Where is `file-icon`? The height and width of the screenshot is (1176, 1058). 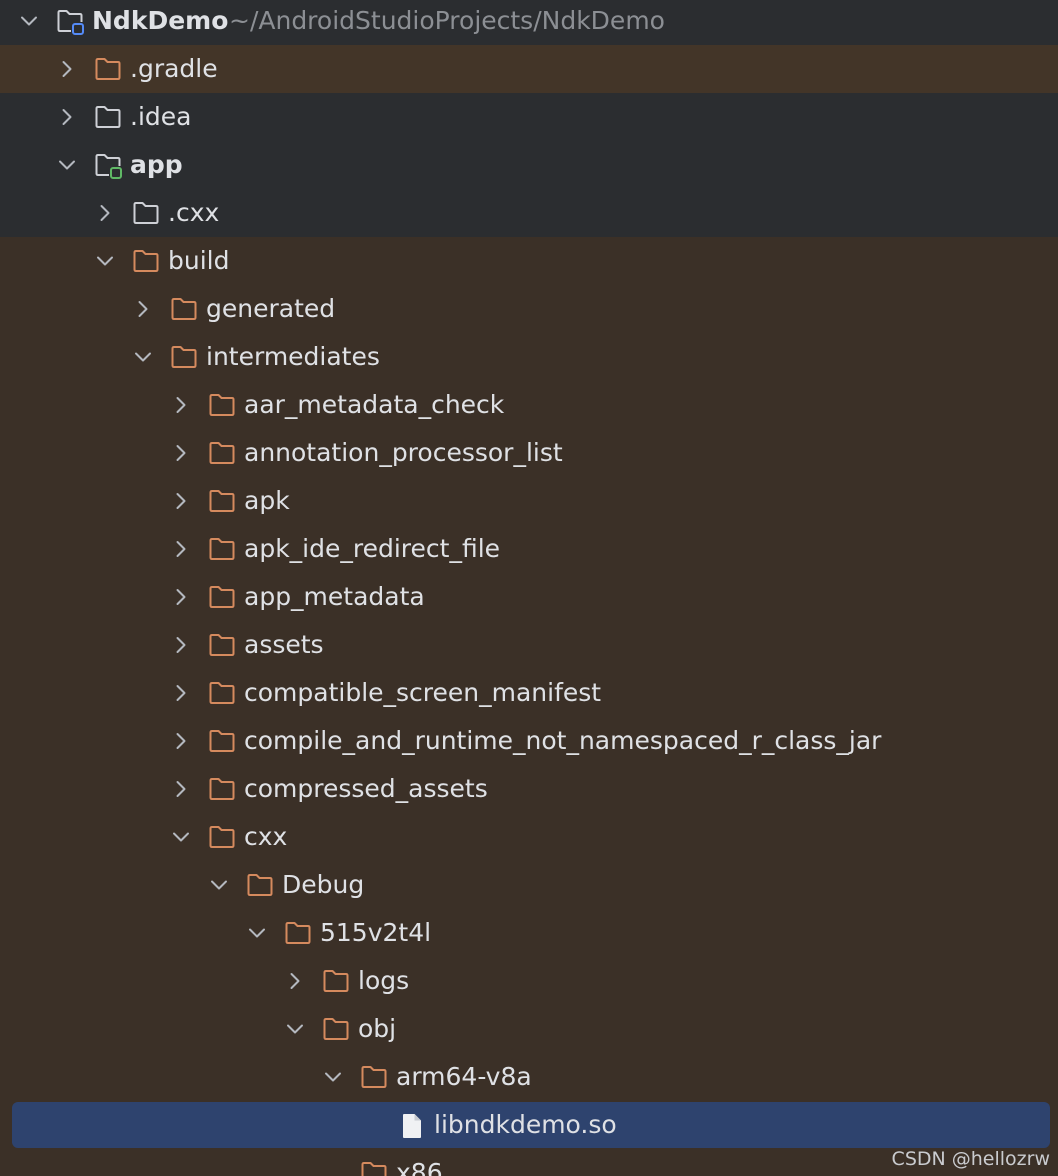
file-icon is located at coordinates (412, 1126).